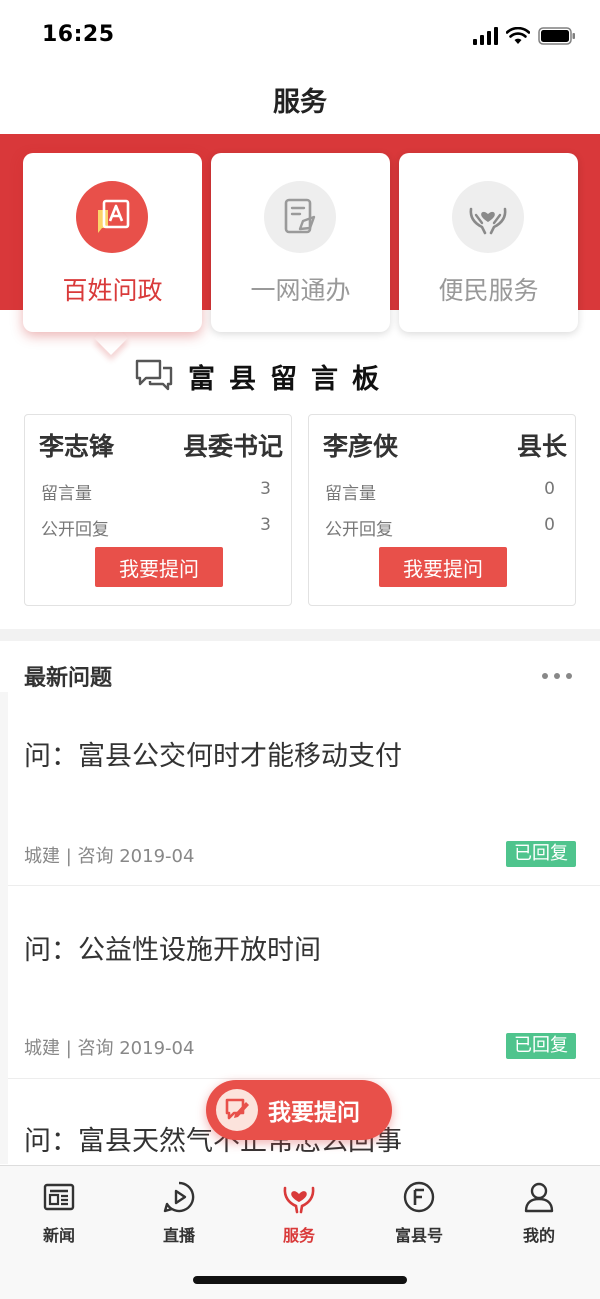  I want to click on news-icon, so click(59, 1197).